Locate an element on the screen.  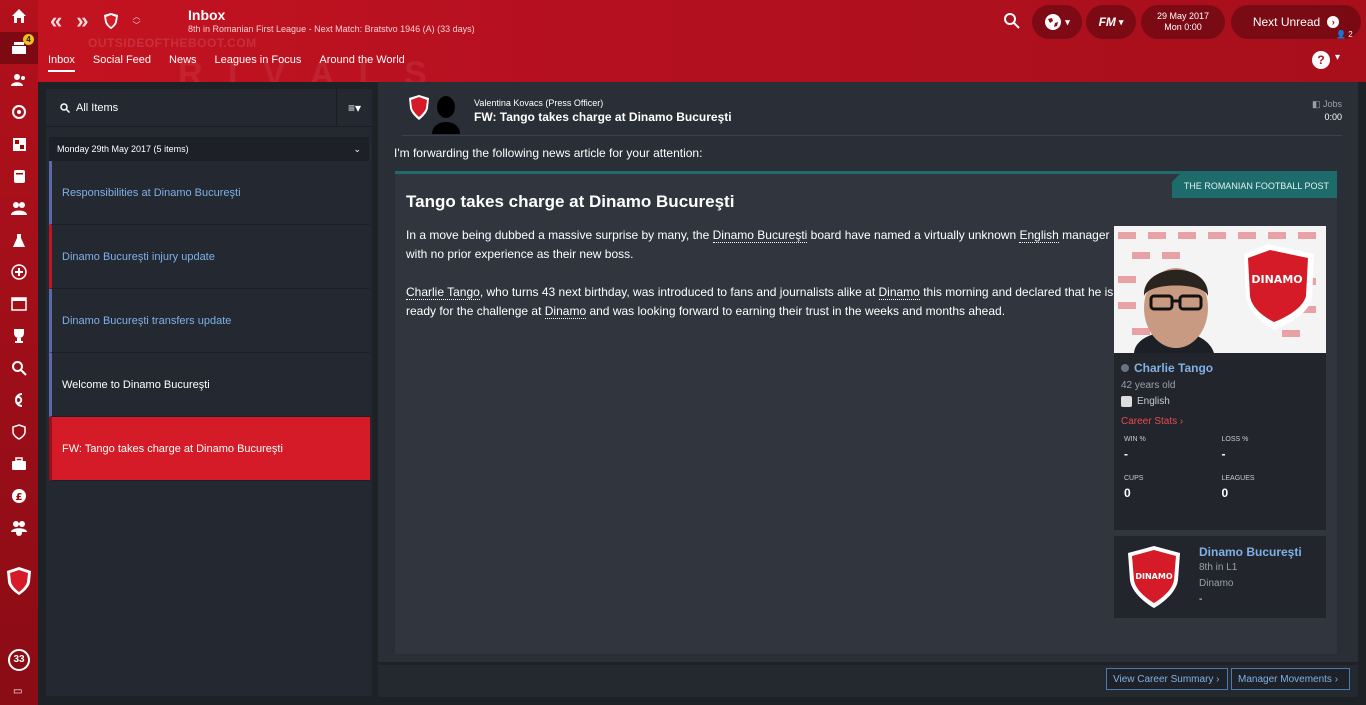
header-club-crest-icon is located at coordinates (111, 21).